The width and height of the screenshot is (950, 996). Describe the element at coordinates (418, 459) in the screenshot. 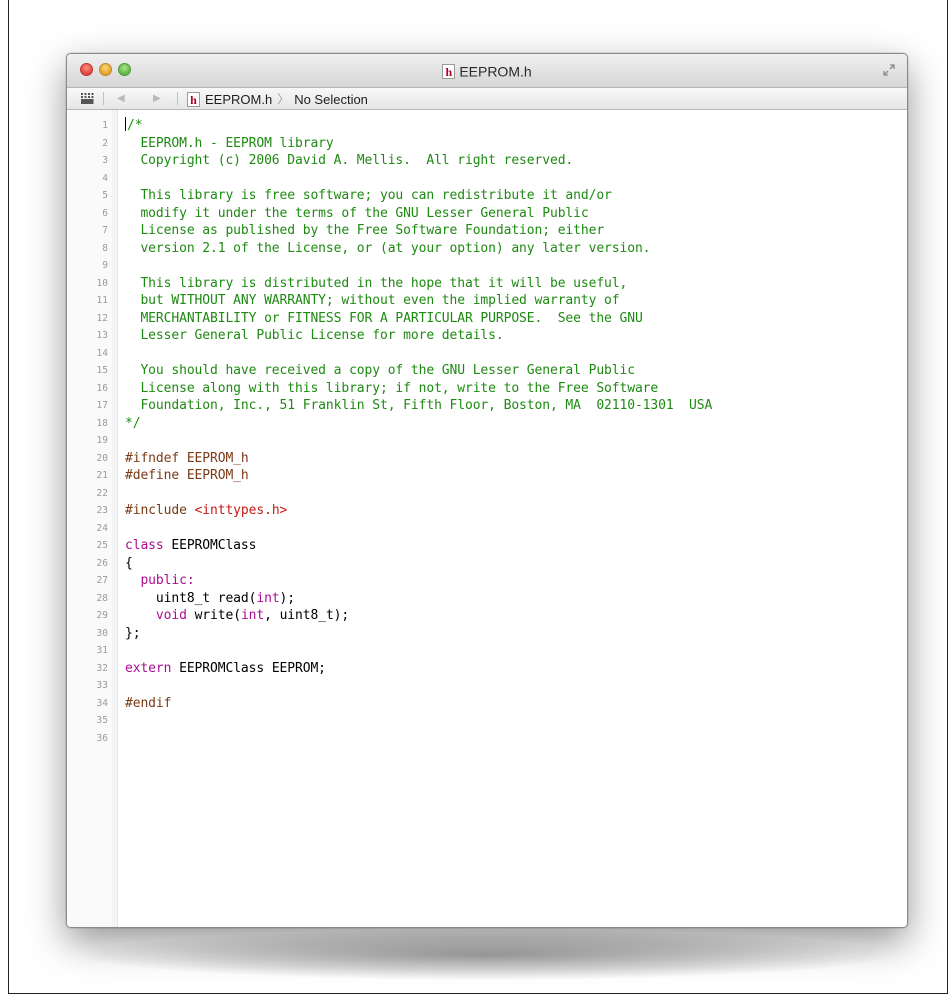

I see `code-line: #ifndef EEPROM_h` at that location.